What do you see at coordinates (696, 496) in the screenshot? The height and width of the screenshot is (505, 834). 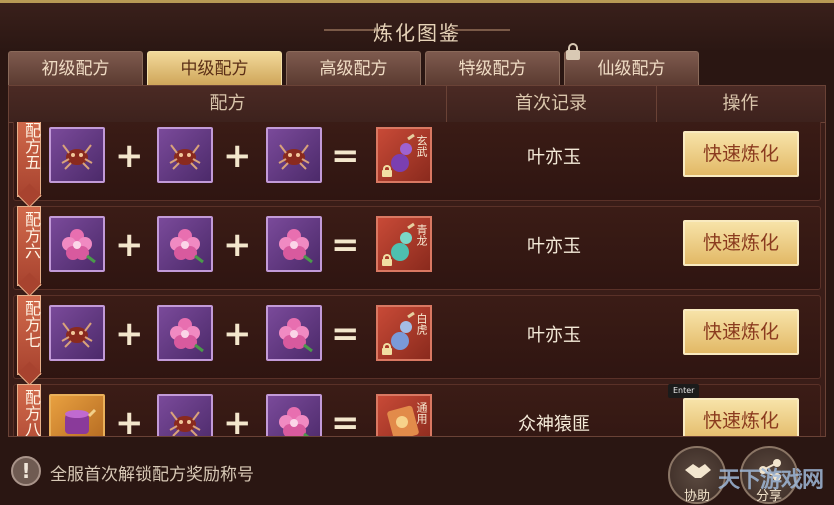 I see `assist-label: 协助` at bounding box center [696, 496].